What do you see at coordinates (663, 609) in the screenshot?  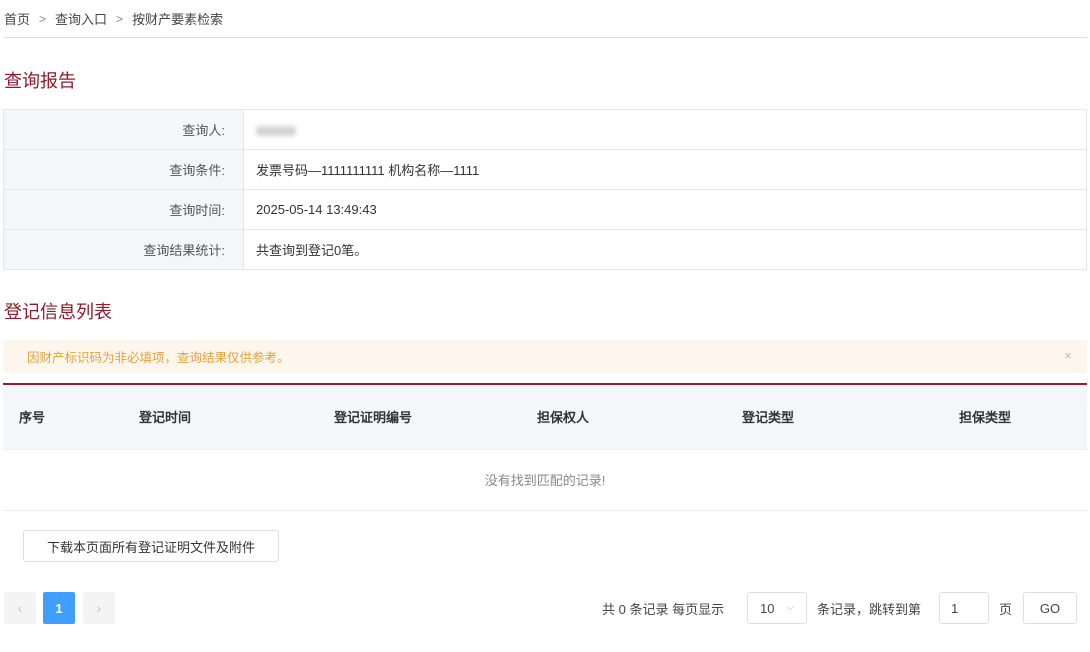 I see `total-records-text: 共 0 条记录 每页显示` at bounding box center [663, 609].